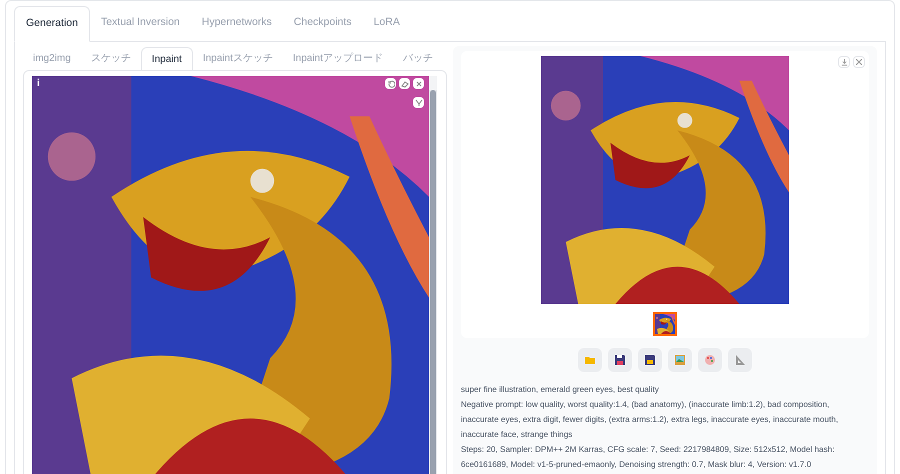 The width and height of the screenshot is (900, 474). Describe the element at coordinates (417, 58) in the screenshot. I see `tab: バッチ` at that location.